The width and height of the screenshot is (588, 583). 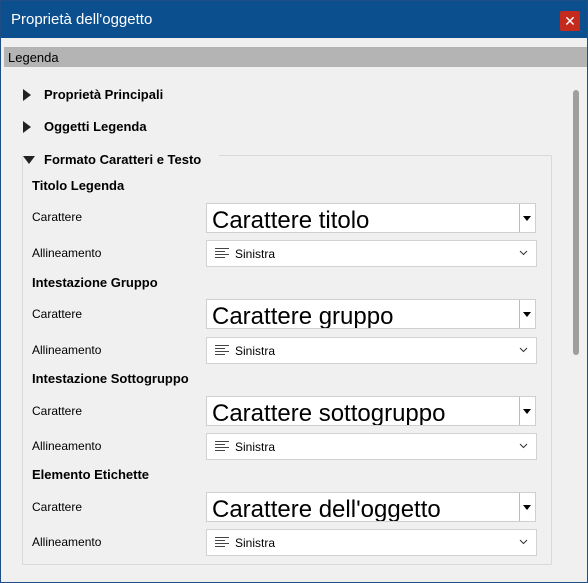 I want to click on group-title-subgroup-header: Intestazione Sottogruppo, so click(x=110, y=378).